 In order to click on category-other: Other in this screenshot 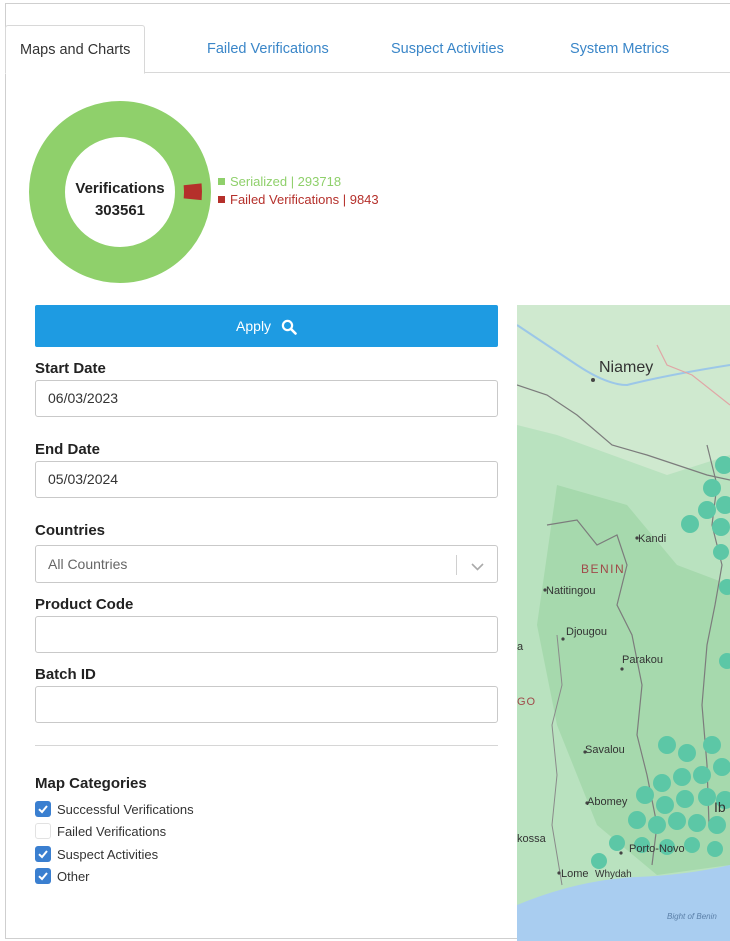, I will do `click(62, 876)`.